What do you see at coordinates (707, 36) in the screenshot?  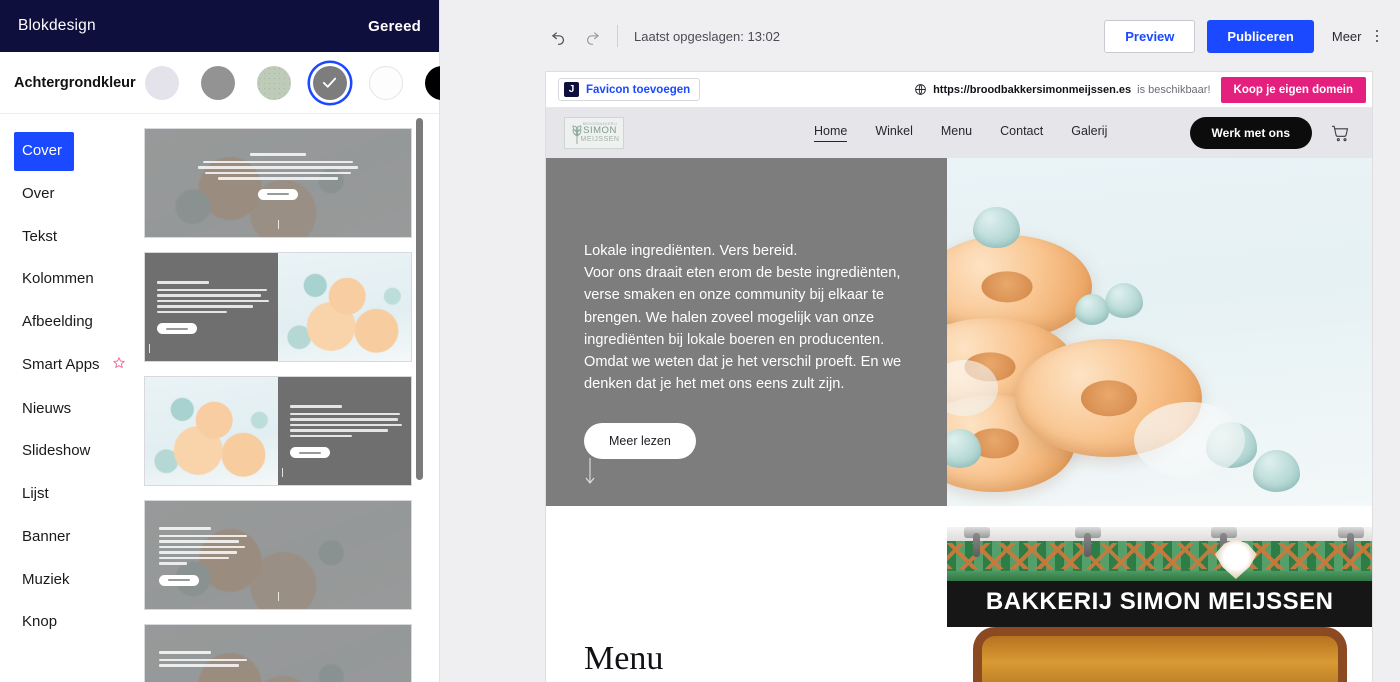 I see `last-saved-label: Laatst opgeslagen: 13:02` at bounding box center [707, 36].